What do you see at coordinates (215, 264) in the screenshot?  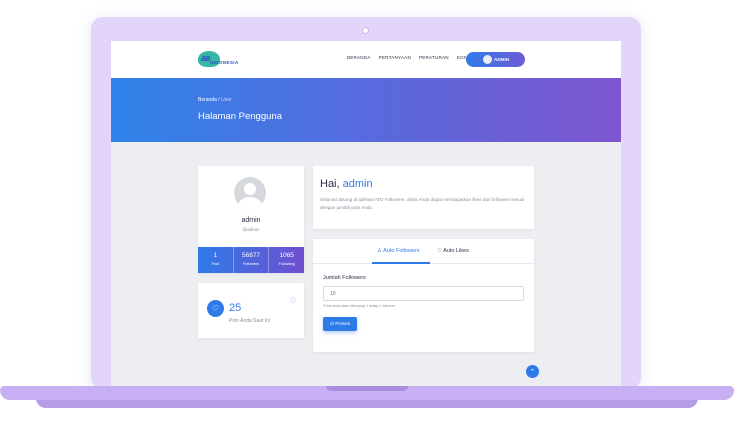 I see `stat-posts-label: Post` at bounding box center [215, 264].